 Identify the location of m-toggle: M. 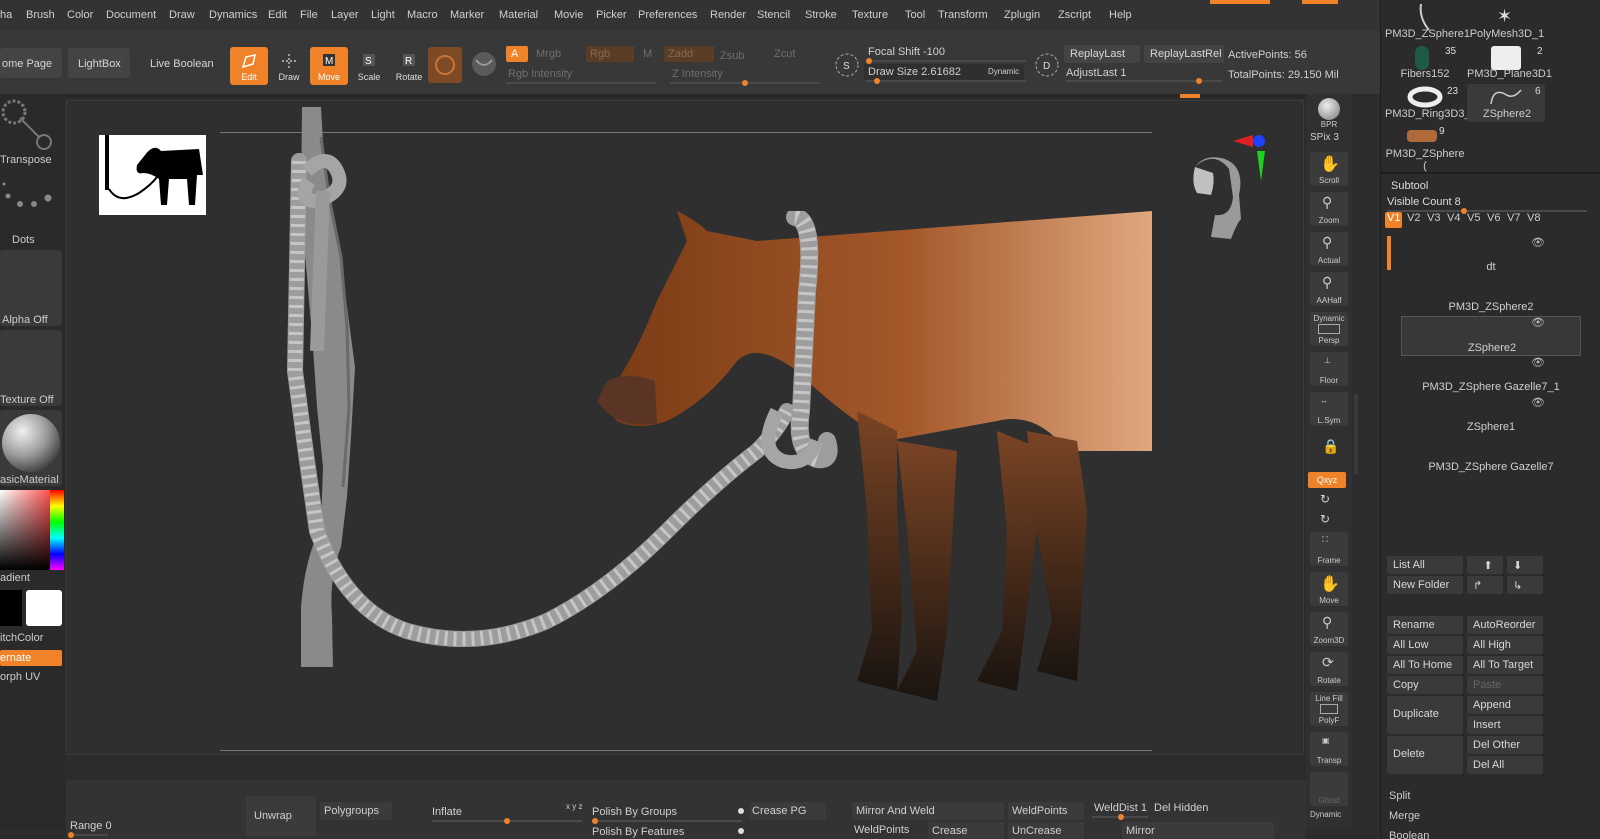
(647, 54).